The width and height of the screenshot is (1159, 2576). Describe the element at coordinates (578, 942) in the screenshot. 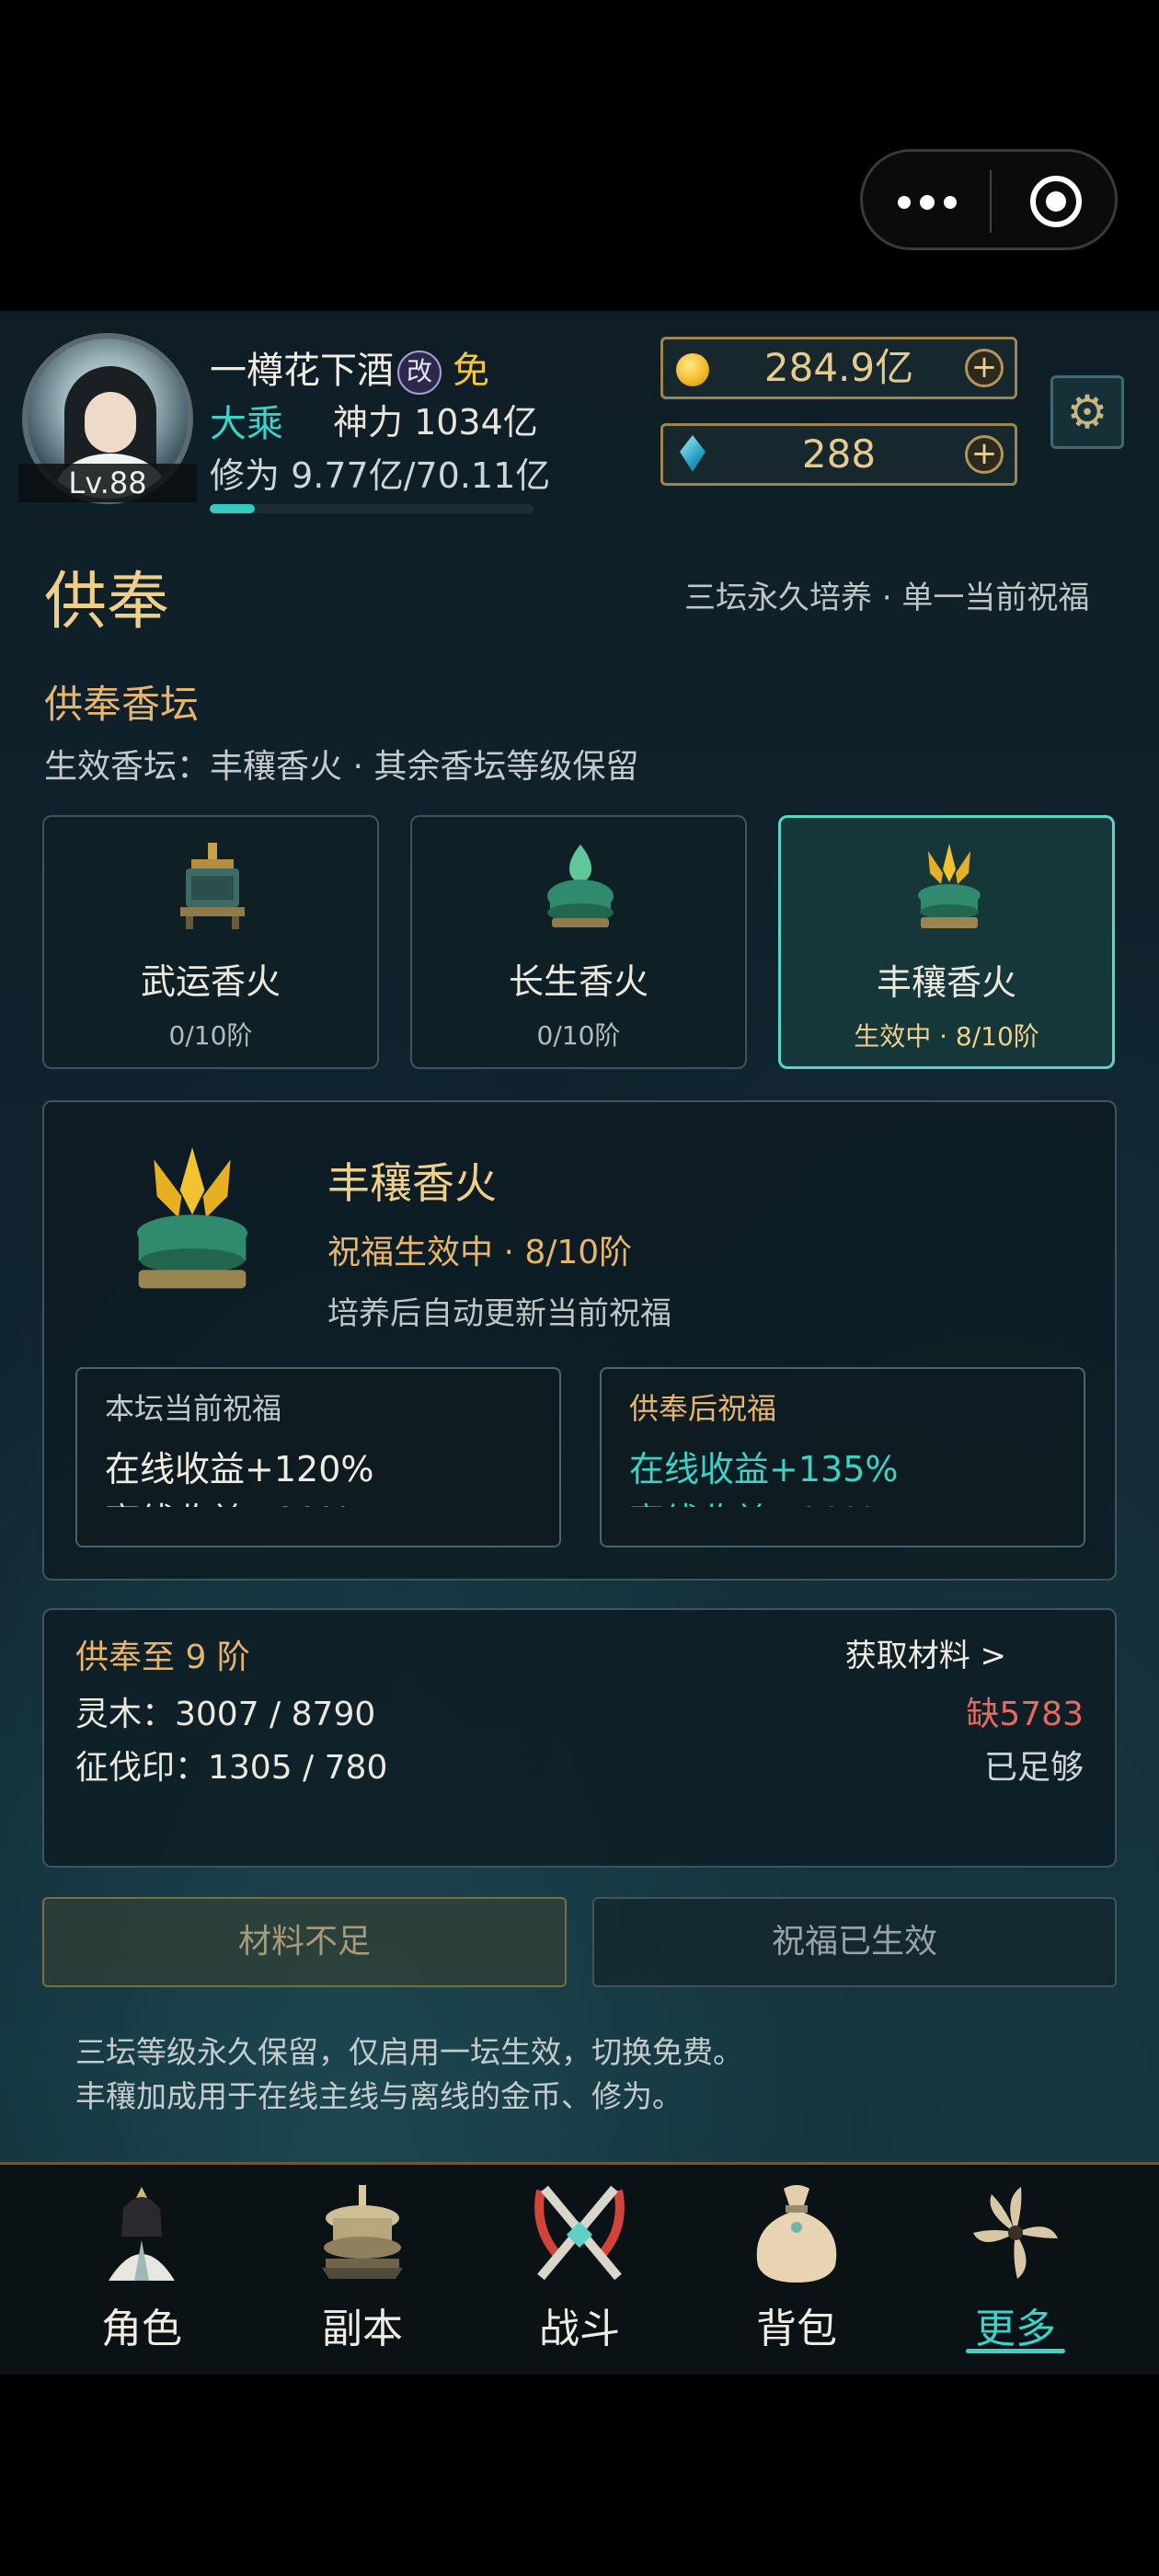

I see `altar-card-changsheng: 长生香火 0/10阶` at that location.